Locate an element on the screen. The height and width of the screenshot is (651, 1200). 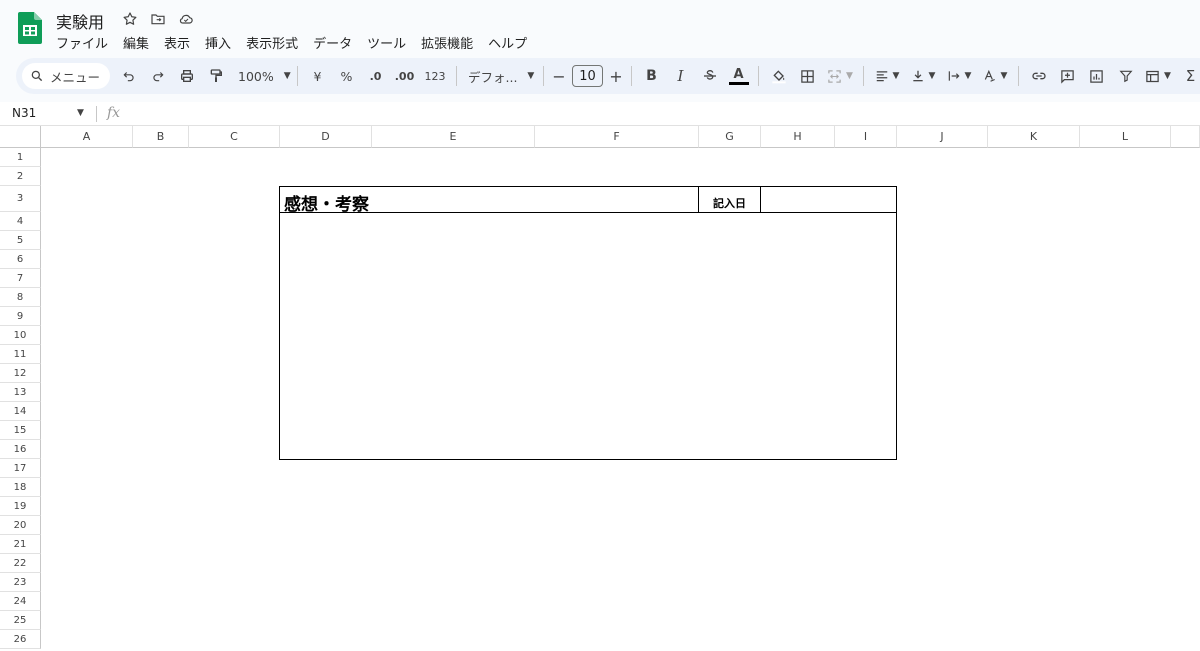
cell-G3: 記入日 is located at coordinates (729, 200).